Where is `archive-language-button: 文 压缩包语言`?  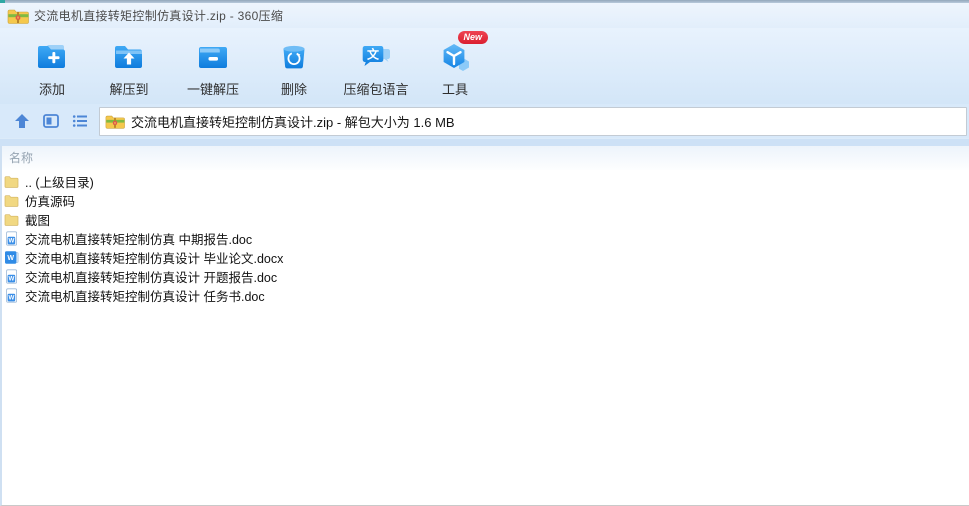
archive-language-button: 文 压缩包语言 is located at coordinates (376, 68).